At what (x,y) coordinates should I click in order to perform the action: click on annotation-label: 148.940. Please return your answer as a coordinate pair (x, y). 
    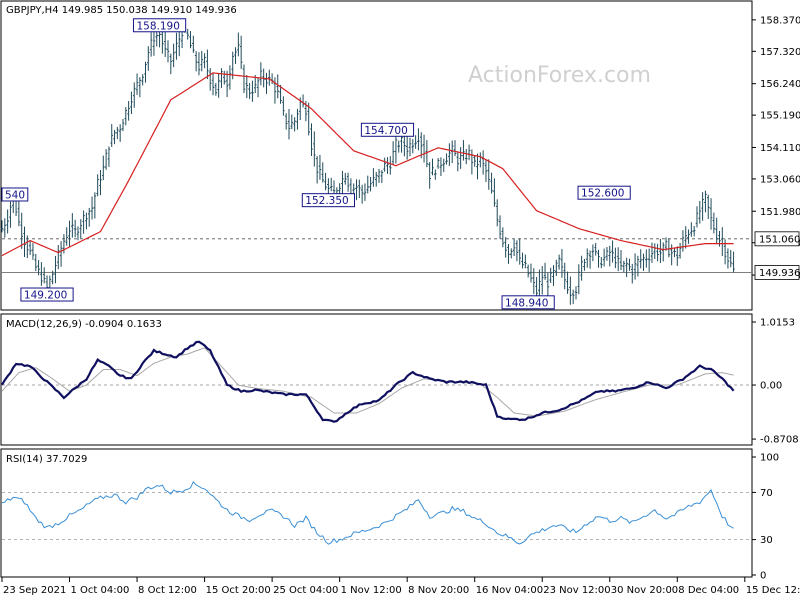
    Looking at the image, I should click on (526, 303).